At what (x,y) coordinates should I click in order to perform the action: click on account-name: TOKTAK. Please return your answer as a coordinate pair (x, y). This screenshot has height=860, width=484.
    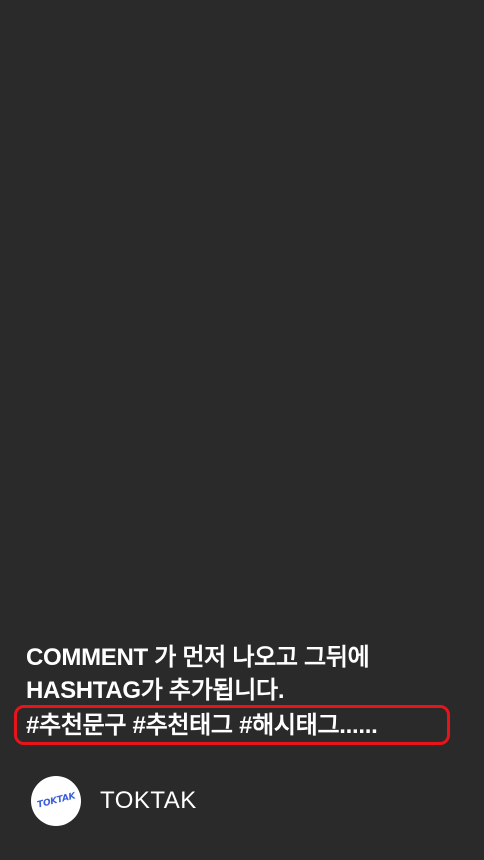
    Looking at the image, I should click on (148, 801).